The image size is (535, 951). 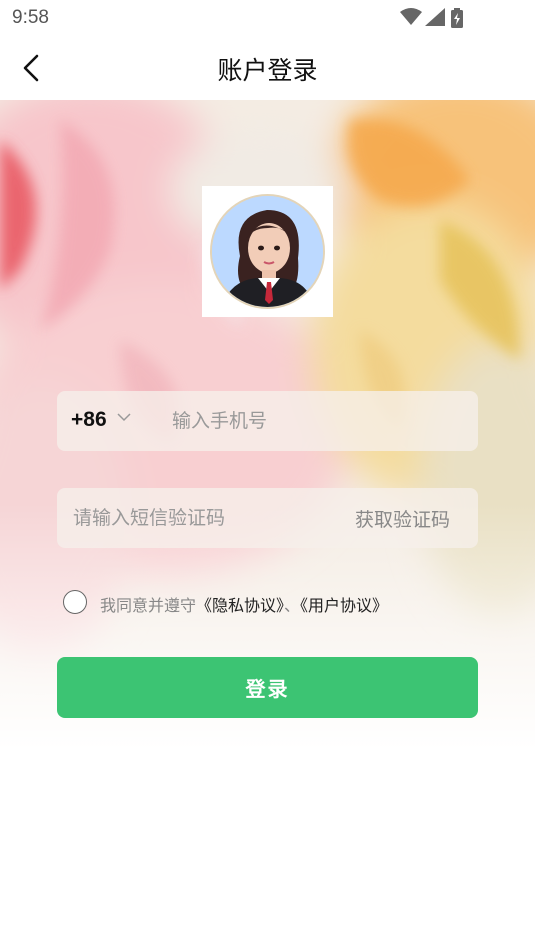 I want to click on sms-code-field: 获取验证码, so click(x=267, y=518).